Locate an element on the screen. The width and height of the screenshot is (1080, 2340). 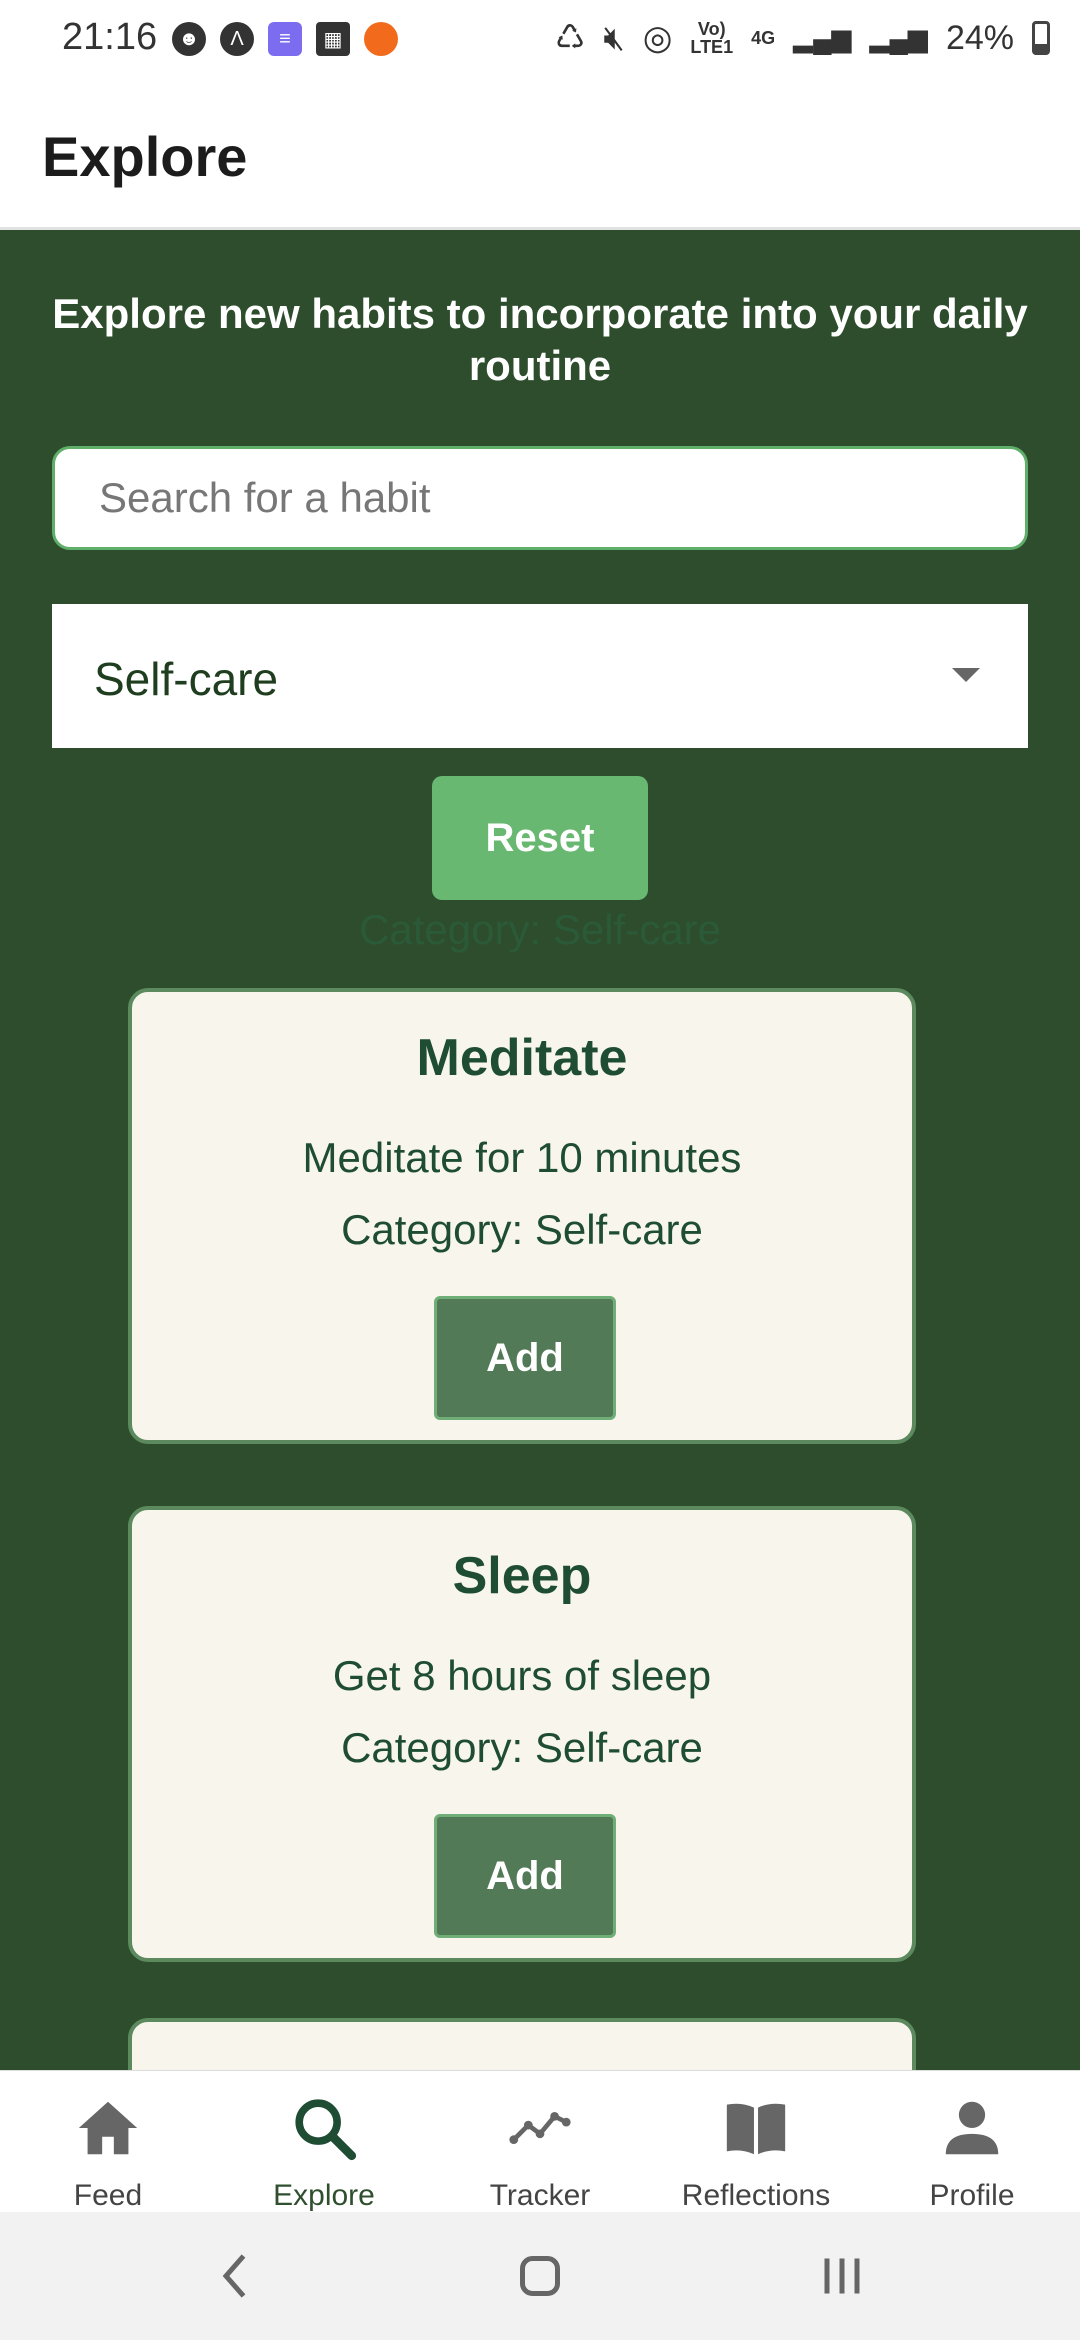
nav-label: Tracker is located at coordinates (540, 2195).